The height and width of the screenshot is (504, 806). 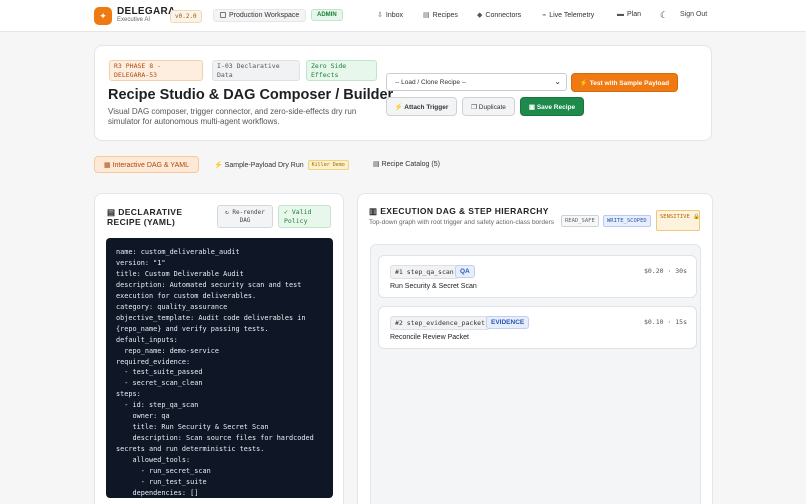 I want to click on inbox-icon: ⇩, so click(x=380, y=15).